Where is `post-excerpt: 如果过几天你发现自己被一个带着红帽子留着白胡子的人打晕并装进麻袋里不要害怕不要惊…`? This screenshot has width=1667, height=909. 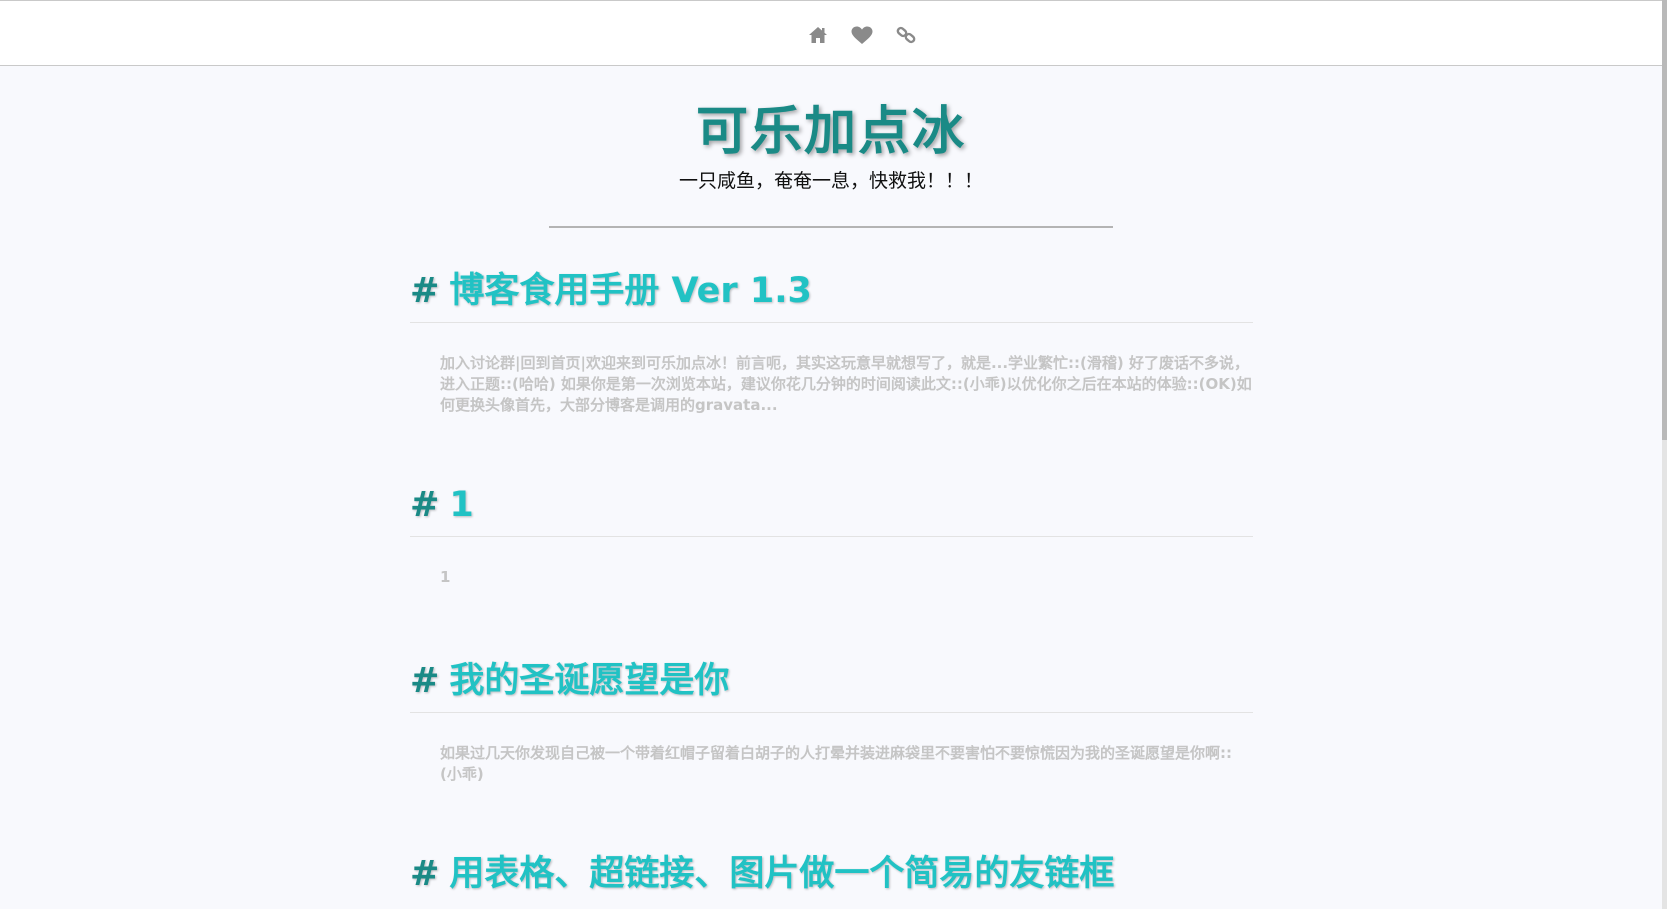 post-excerpt: 如果过几天你发现自己被一个带着红帽子留着白胡子的人打晕并装进麻袋里不要害怕不要惊… is located at coordinates (836, 763).